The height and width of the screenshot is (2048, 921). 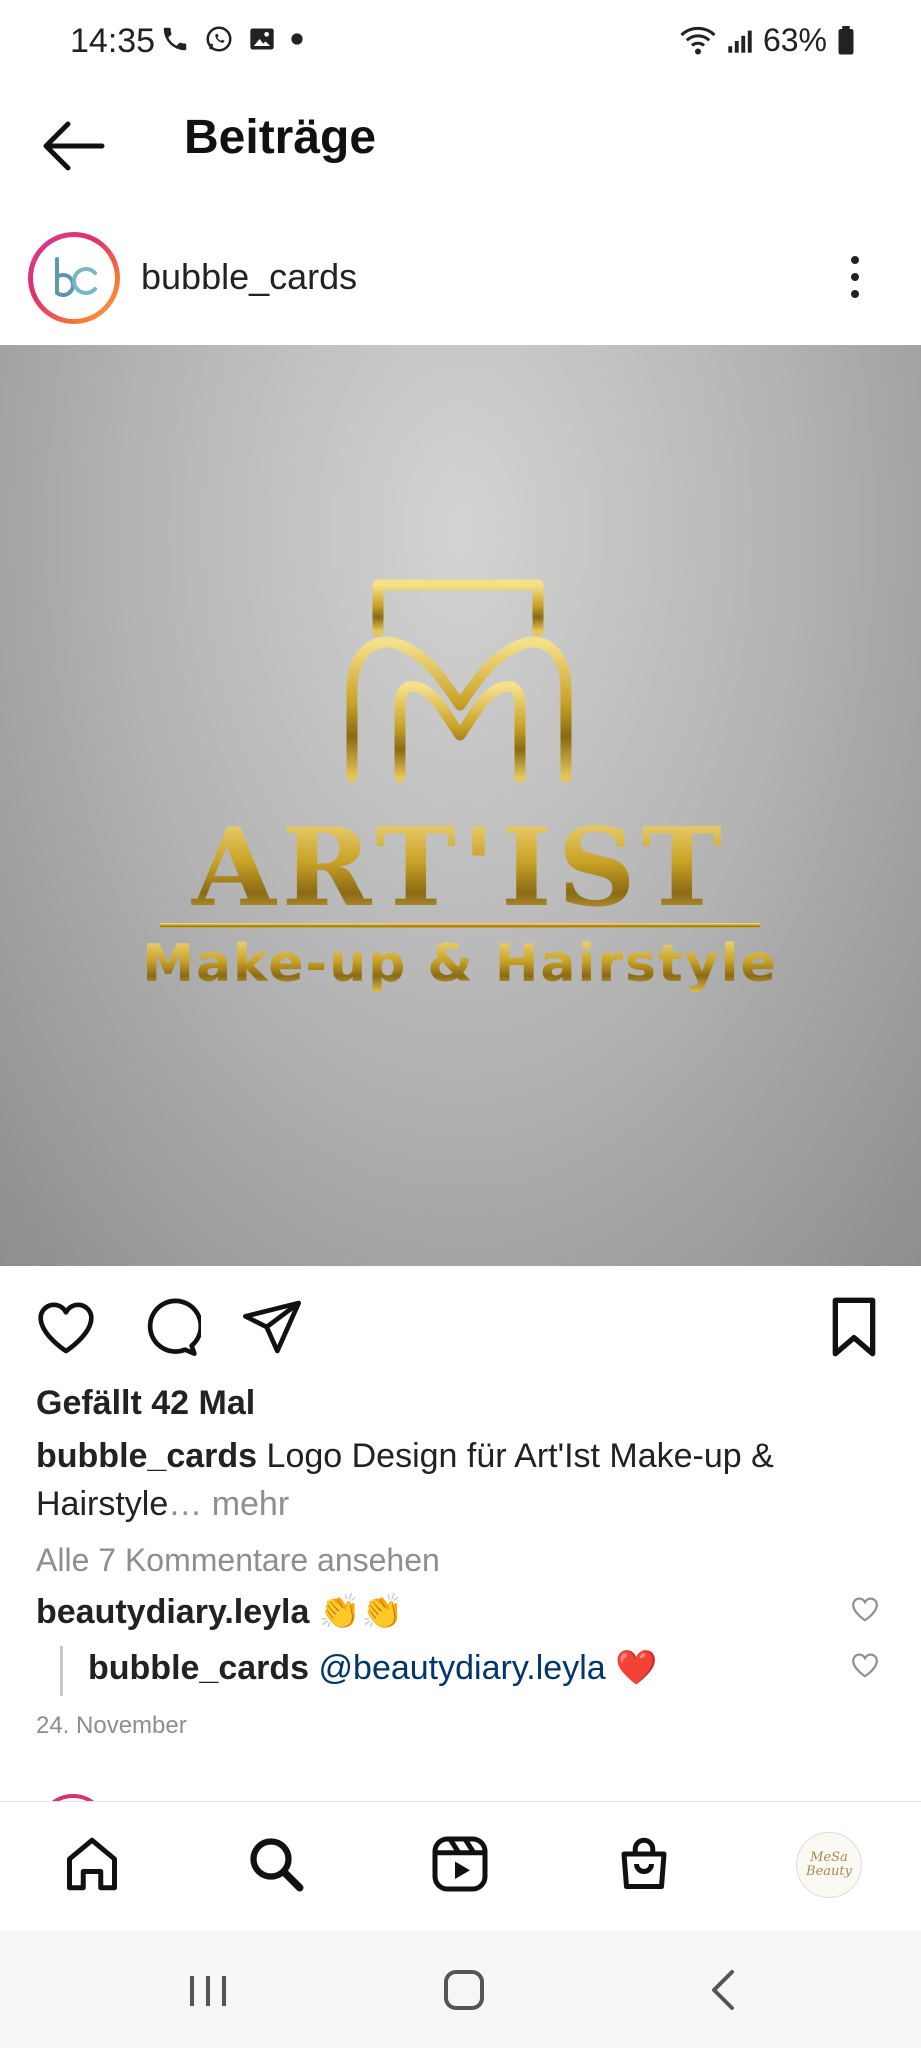 I want to click on heart-icon, so click(x=66, y=1328).